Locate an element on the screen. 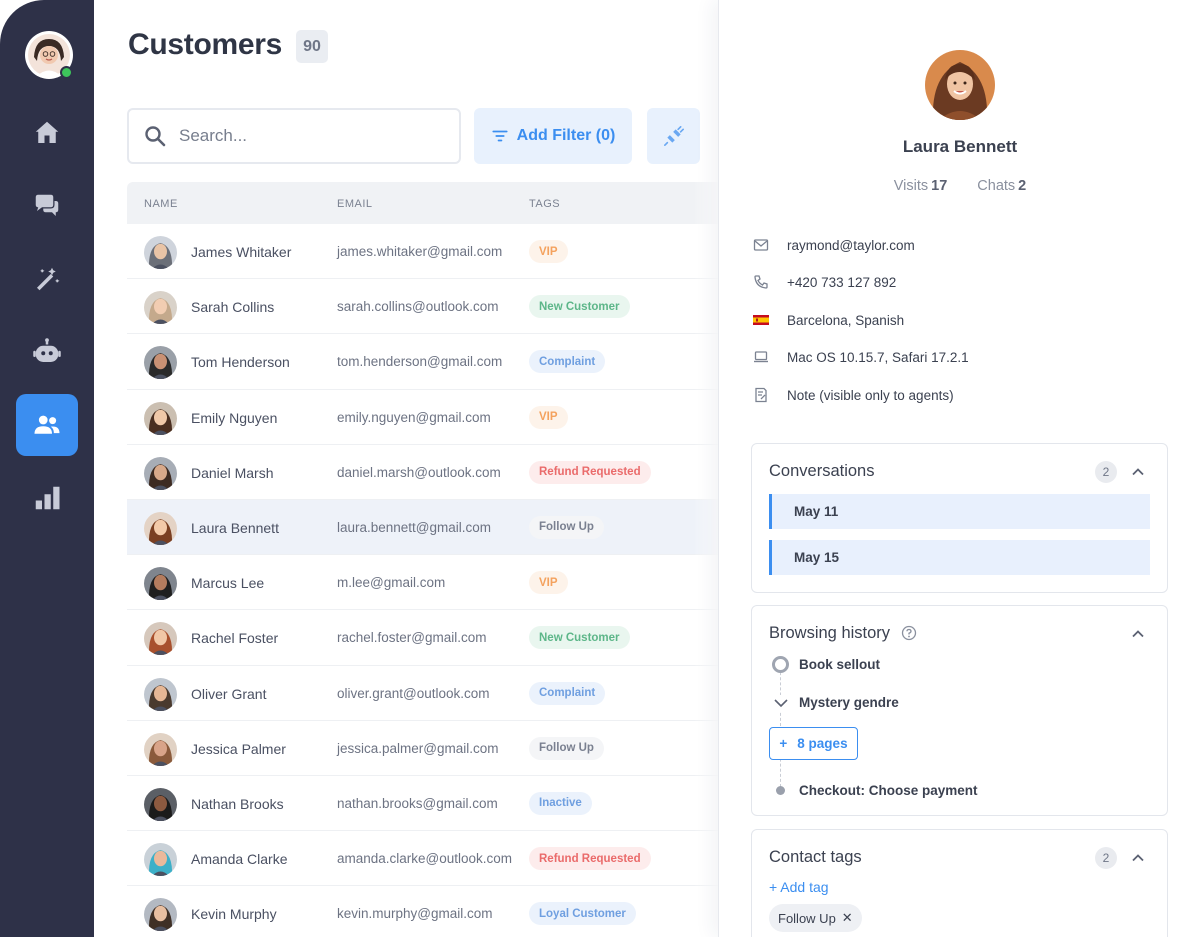 The height and width of the screenshot is (937, 1200). sidebar-item-bot is located at coordinates (47, 352).